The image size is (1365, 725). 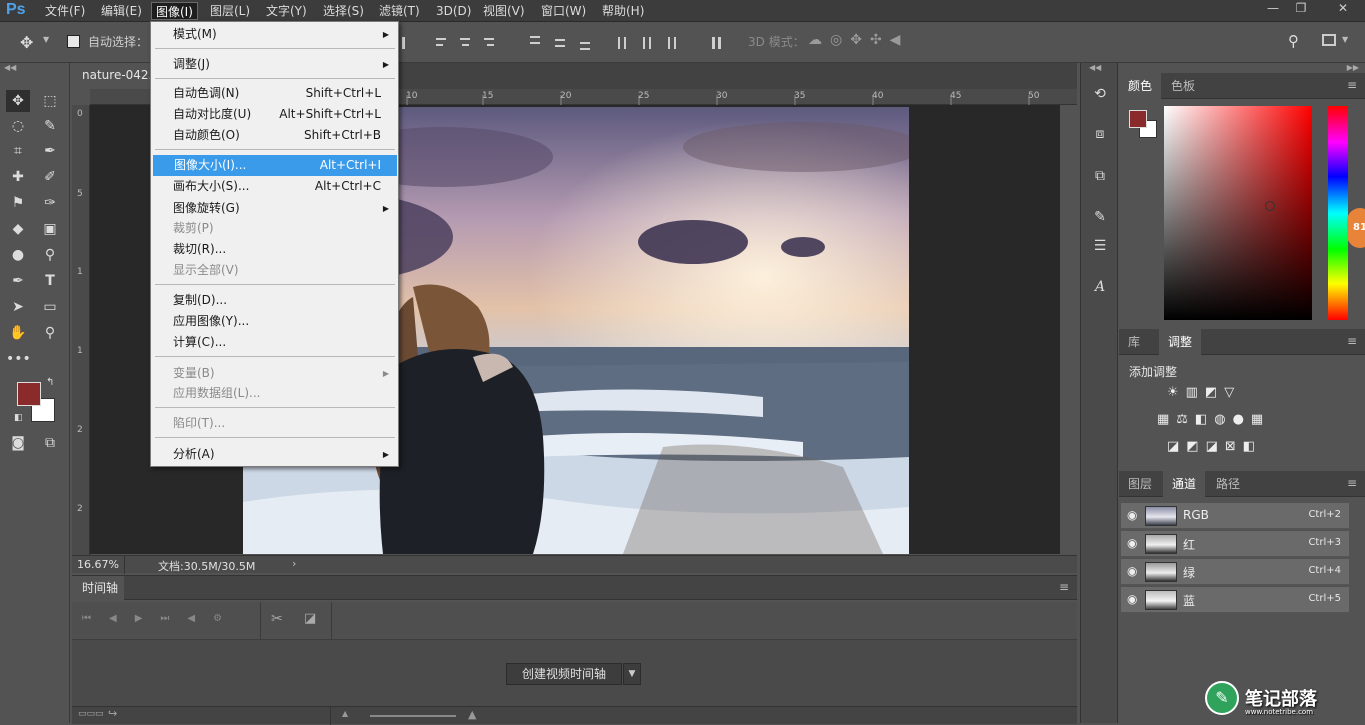 I want to click on channel-row-green: ◉ 绿 Ctrl+4, so click(x=1235, y=572).